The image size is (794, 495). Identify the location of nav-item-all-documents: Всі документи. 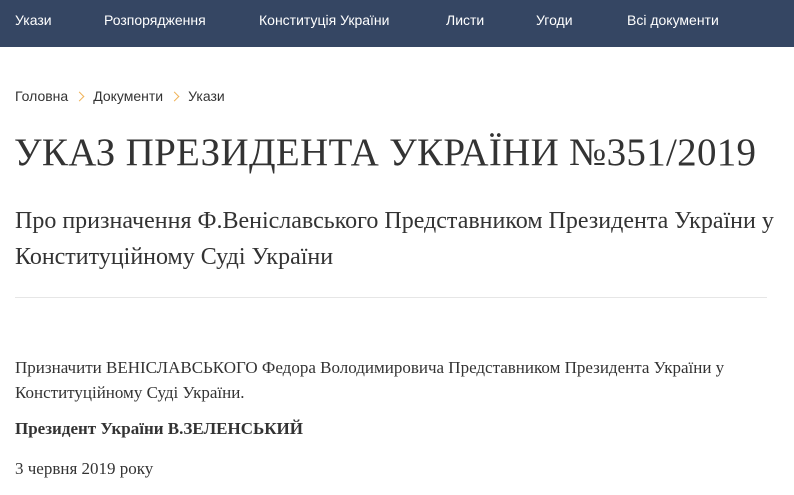
(673, 23).